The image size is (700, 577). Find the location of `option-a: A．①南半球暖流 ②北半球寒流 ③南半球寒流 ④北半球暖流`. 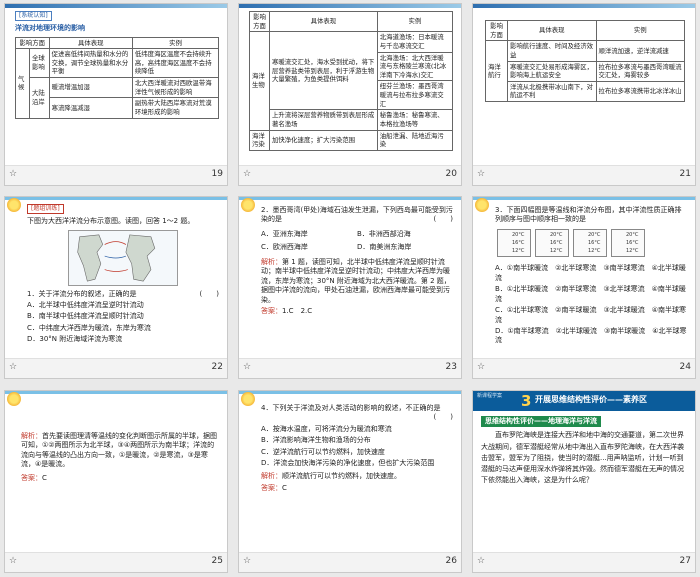

option-a: A．①南半球暖流 ②北半球寒流 ③南半球寒流 ④北半球暖流 is located at coordinates (590, 273).